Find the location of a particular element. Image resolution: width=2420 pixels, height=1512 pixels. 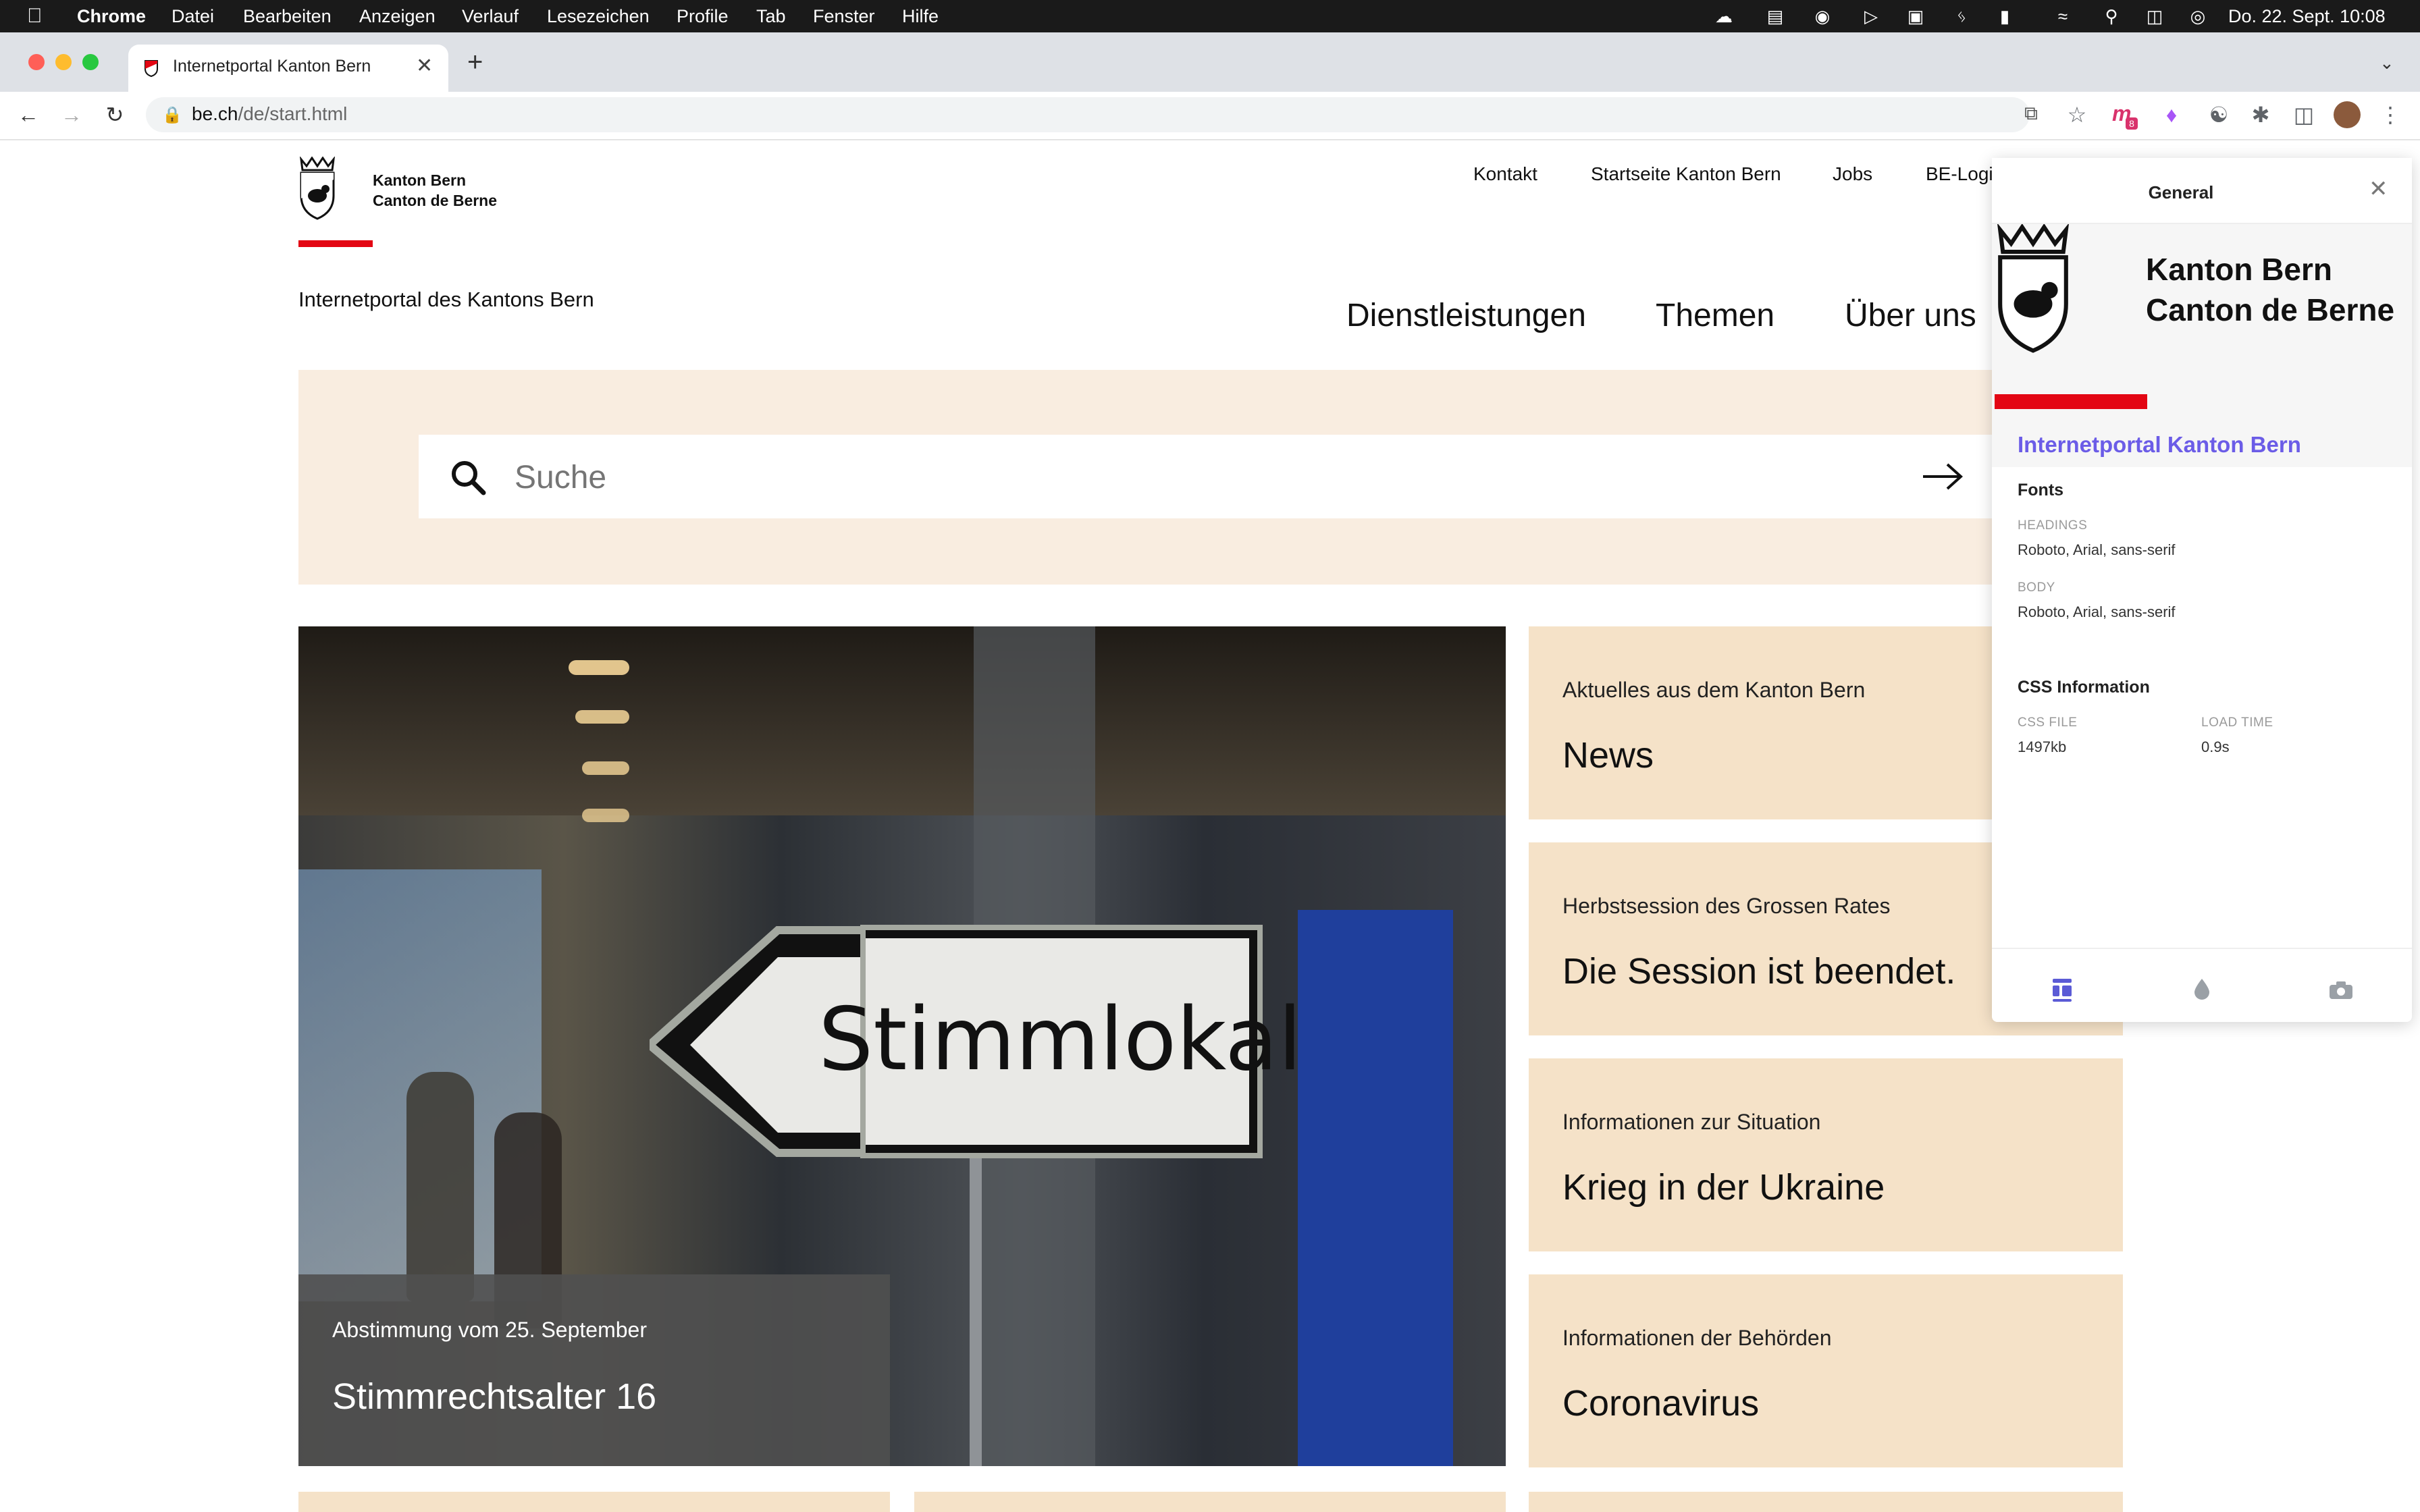

bluetooth-icon: ᛃ is located at coordinates (1961, 16).